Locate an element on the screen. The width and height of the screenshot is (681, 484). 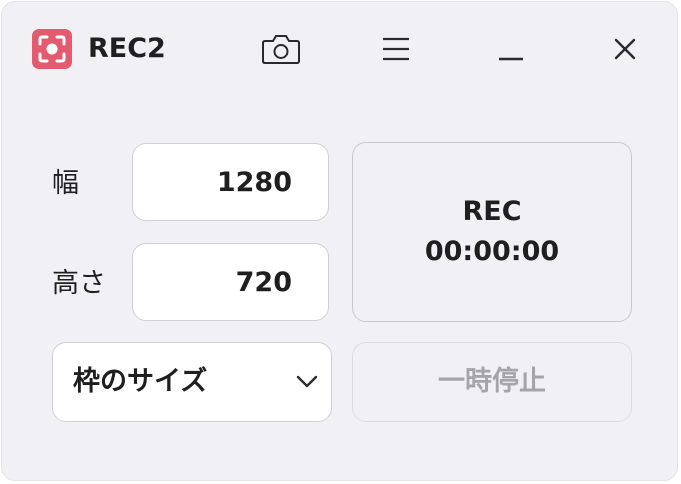
close-icon is located at coordinates (625, 49).